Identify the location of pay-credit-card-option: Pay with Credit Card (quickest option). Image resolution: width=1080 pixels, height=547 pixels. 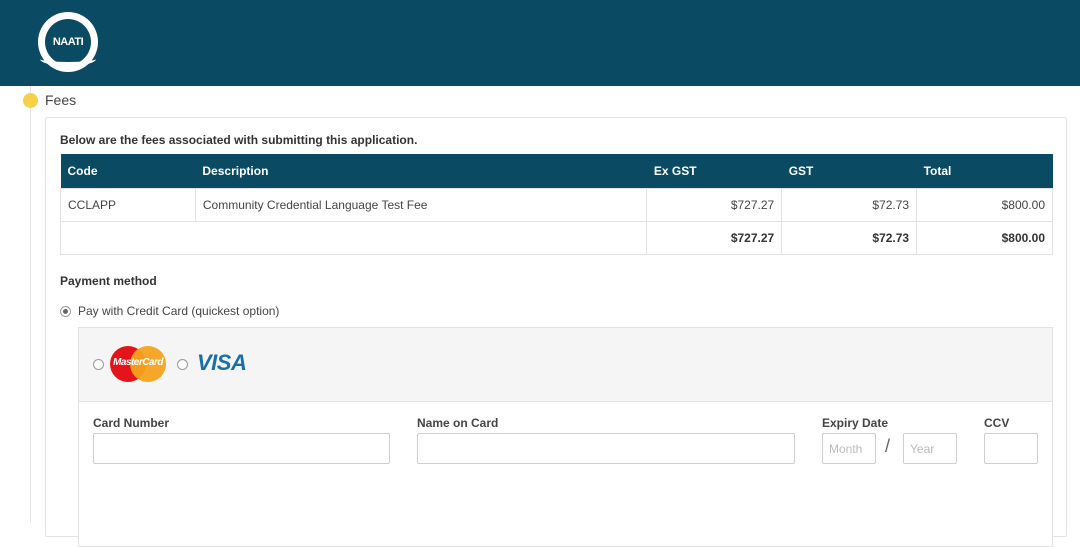
(169, 311).